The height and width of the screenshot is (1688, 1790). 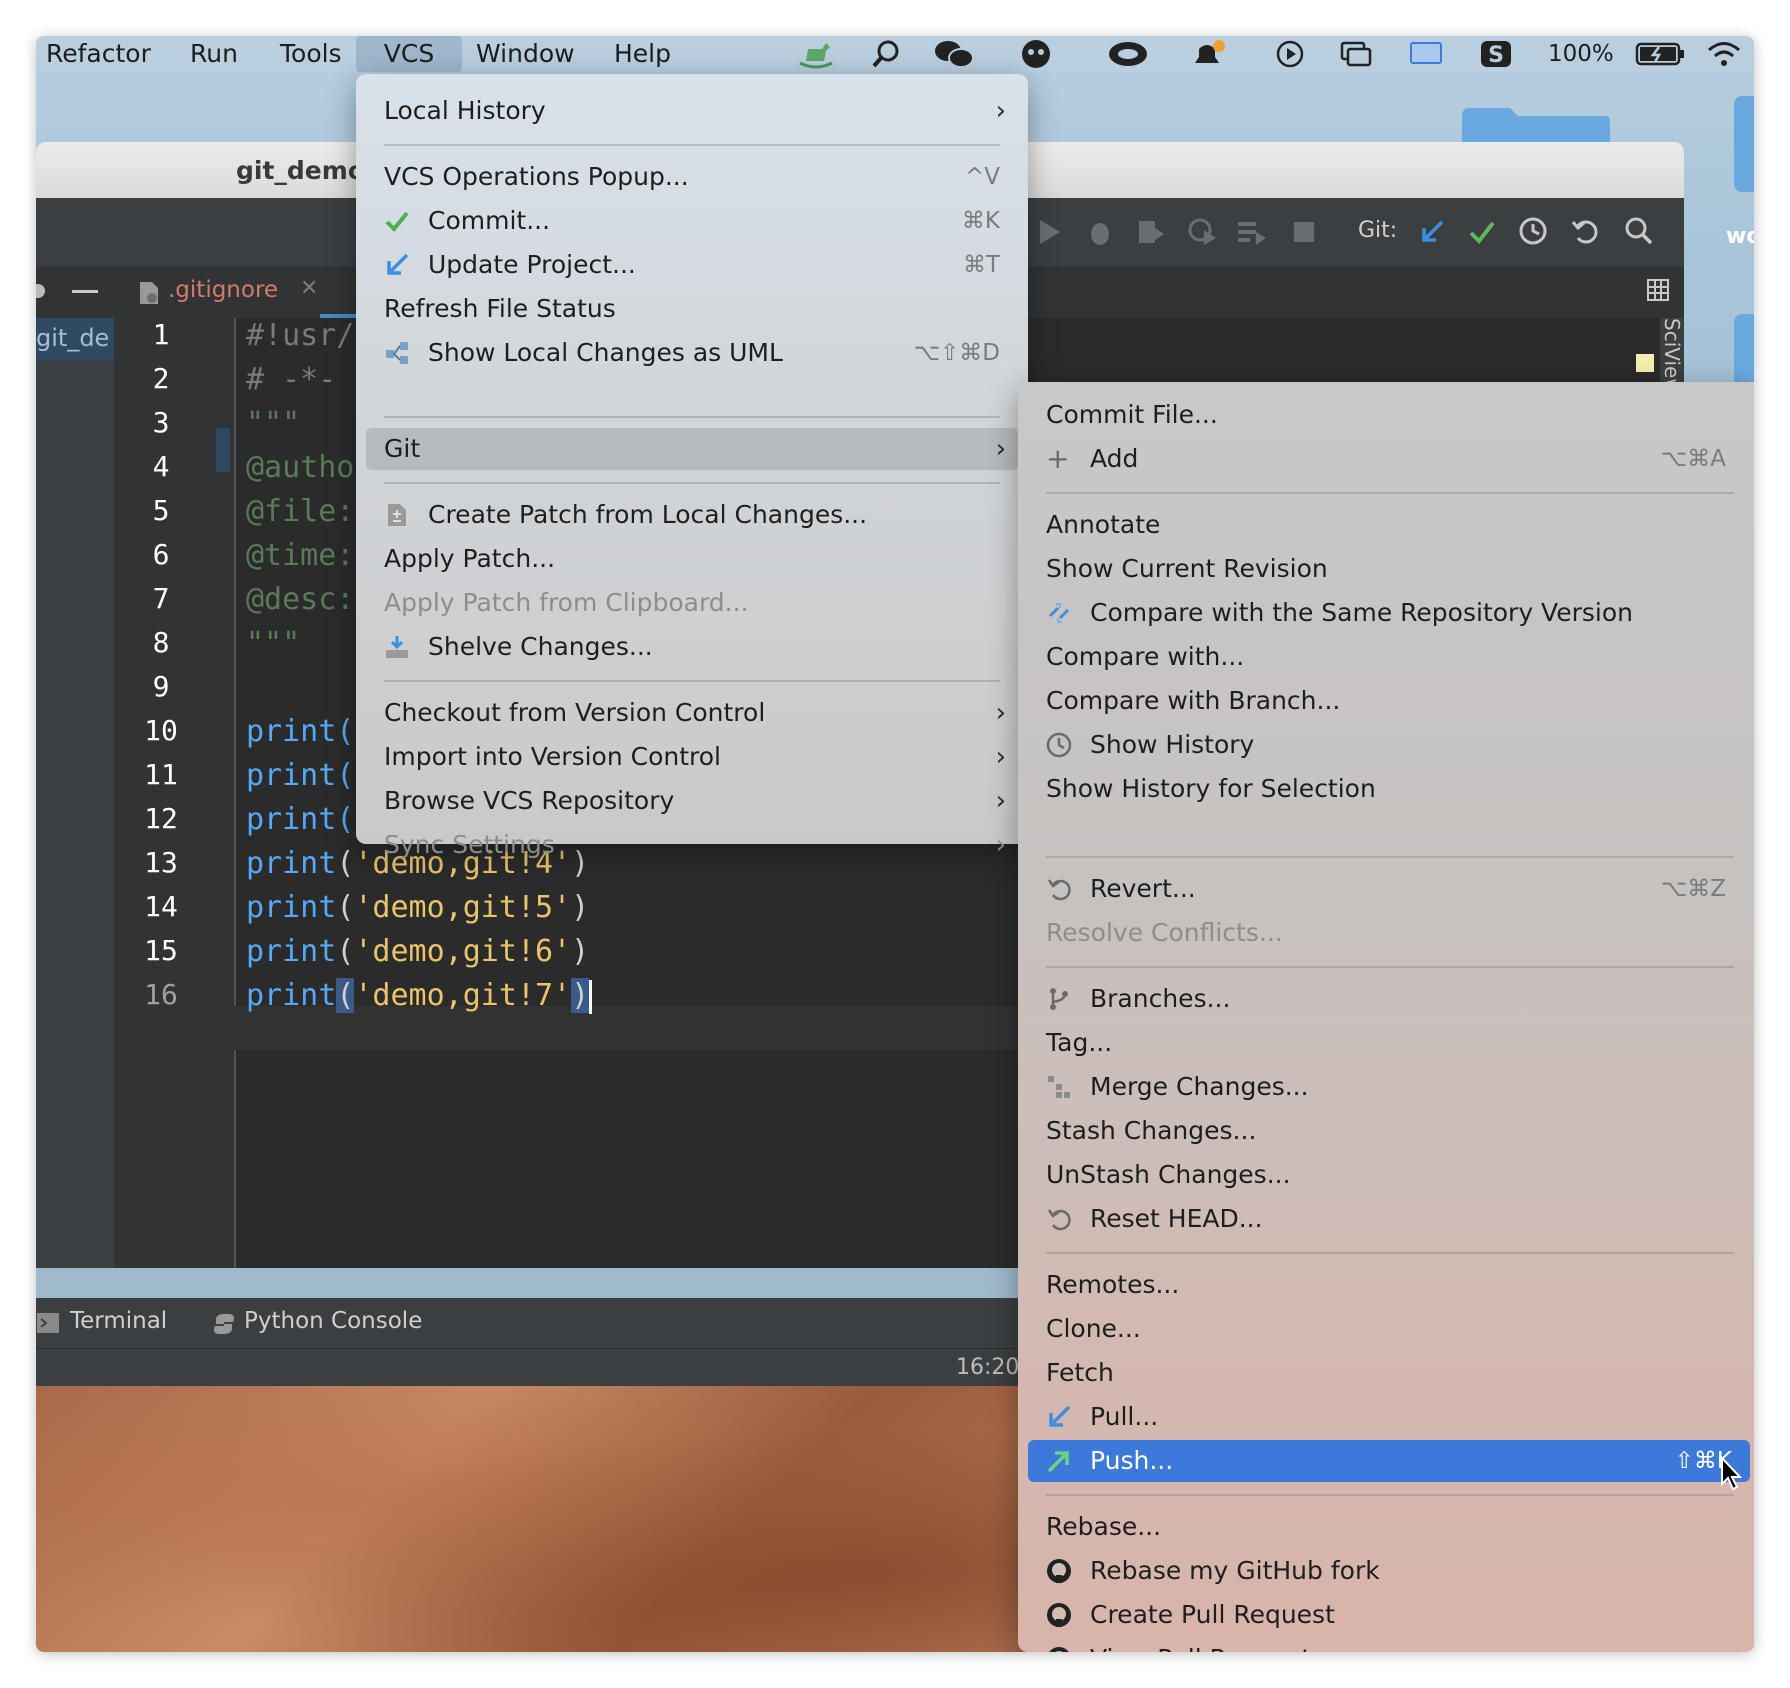 I want to click on notification-bell-icon, so click(x=1208, y=54).